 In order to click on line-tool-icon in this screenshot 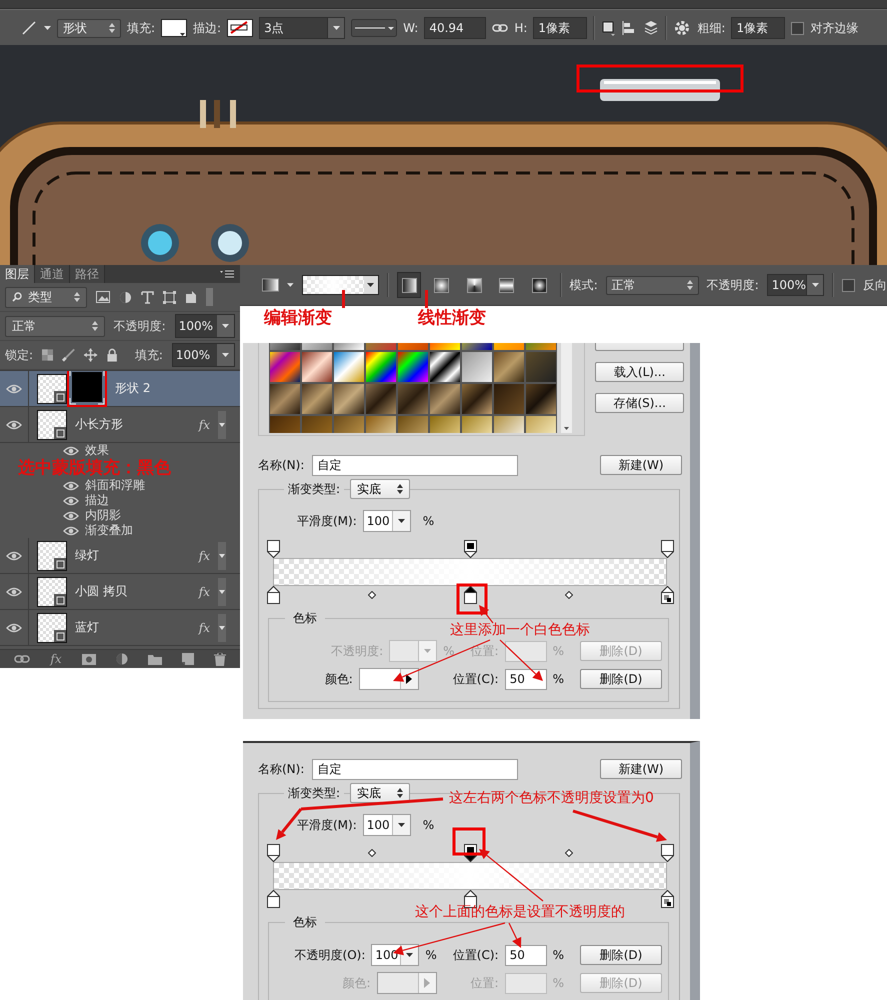, I will do `click(29, 28)`.